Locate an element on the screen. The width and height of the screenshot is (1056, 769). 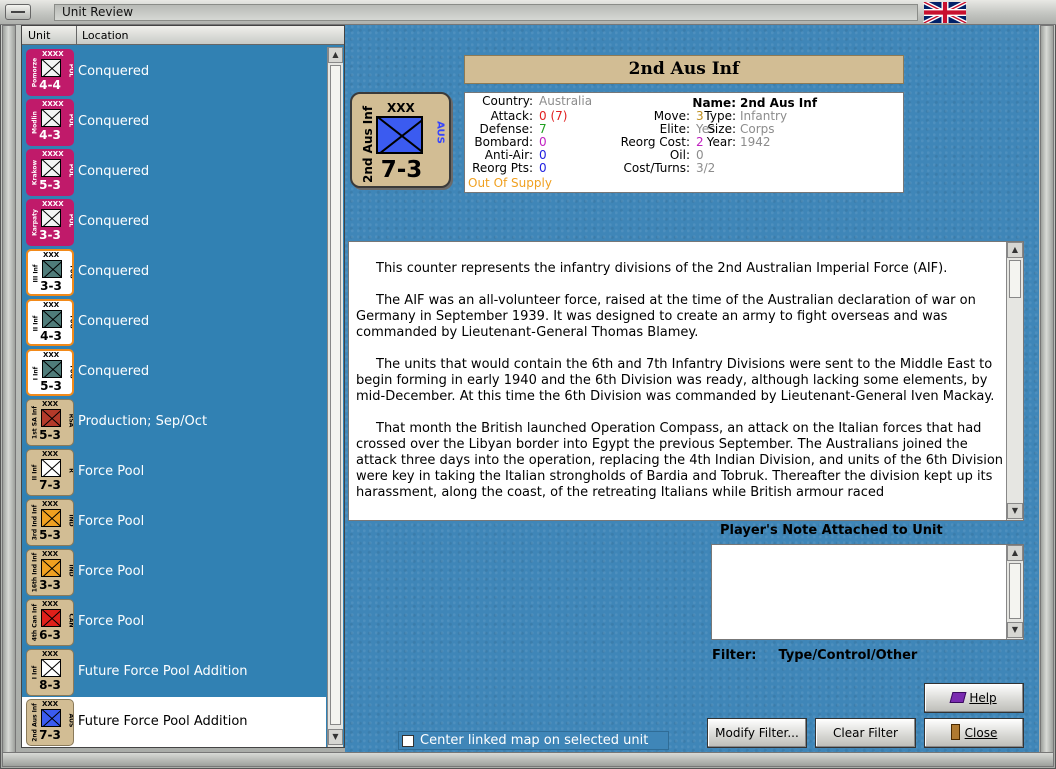
unit-row: XXX 4th Can Inf CAN 6-3 Force Pool is located at coordinates (174, 622).